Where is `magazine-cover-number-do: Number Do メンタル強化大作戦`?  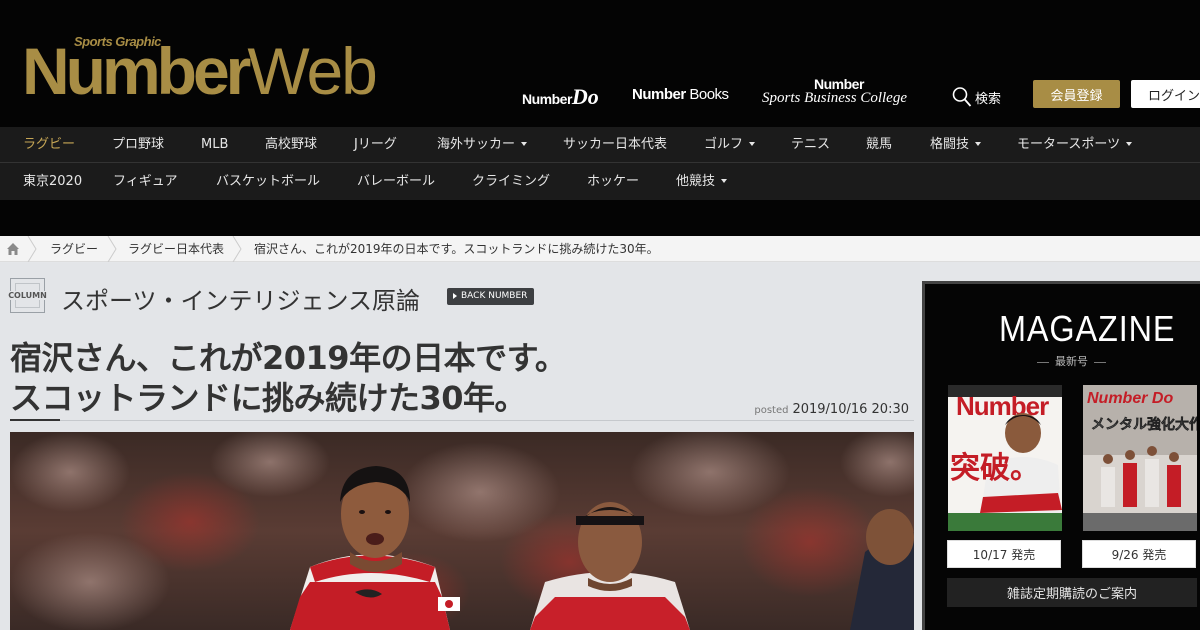 magazine-cover-number-do: Number Do メンタル強化大作戦 is located at coordinates (1140, 458).